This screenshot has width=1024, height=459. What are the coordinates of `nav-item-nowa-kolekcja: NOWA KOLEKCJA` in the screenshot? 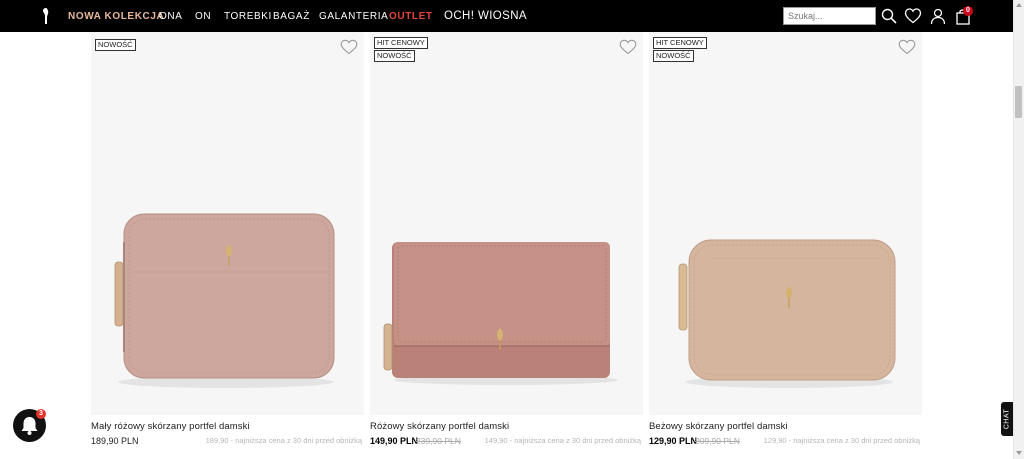 It's located at (116, 16).